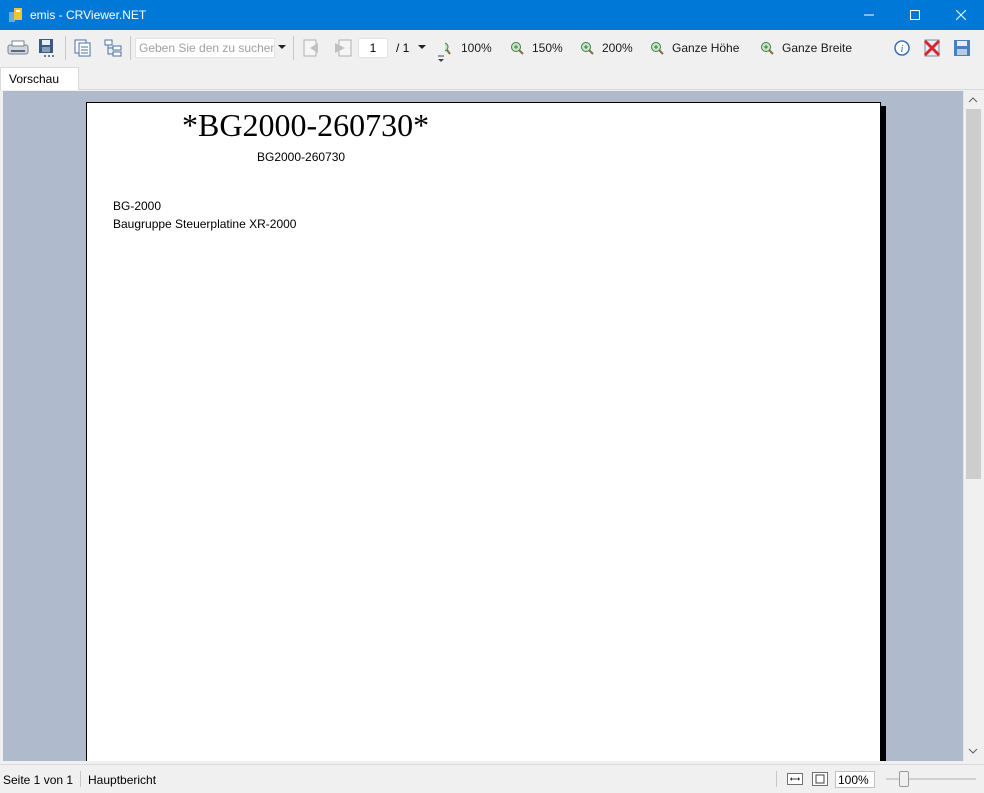  Describe the element at coordinates (492, 78) in the screenshot. I see `tab-strip: Vorschau` at that location.